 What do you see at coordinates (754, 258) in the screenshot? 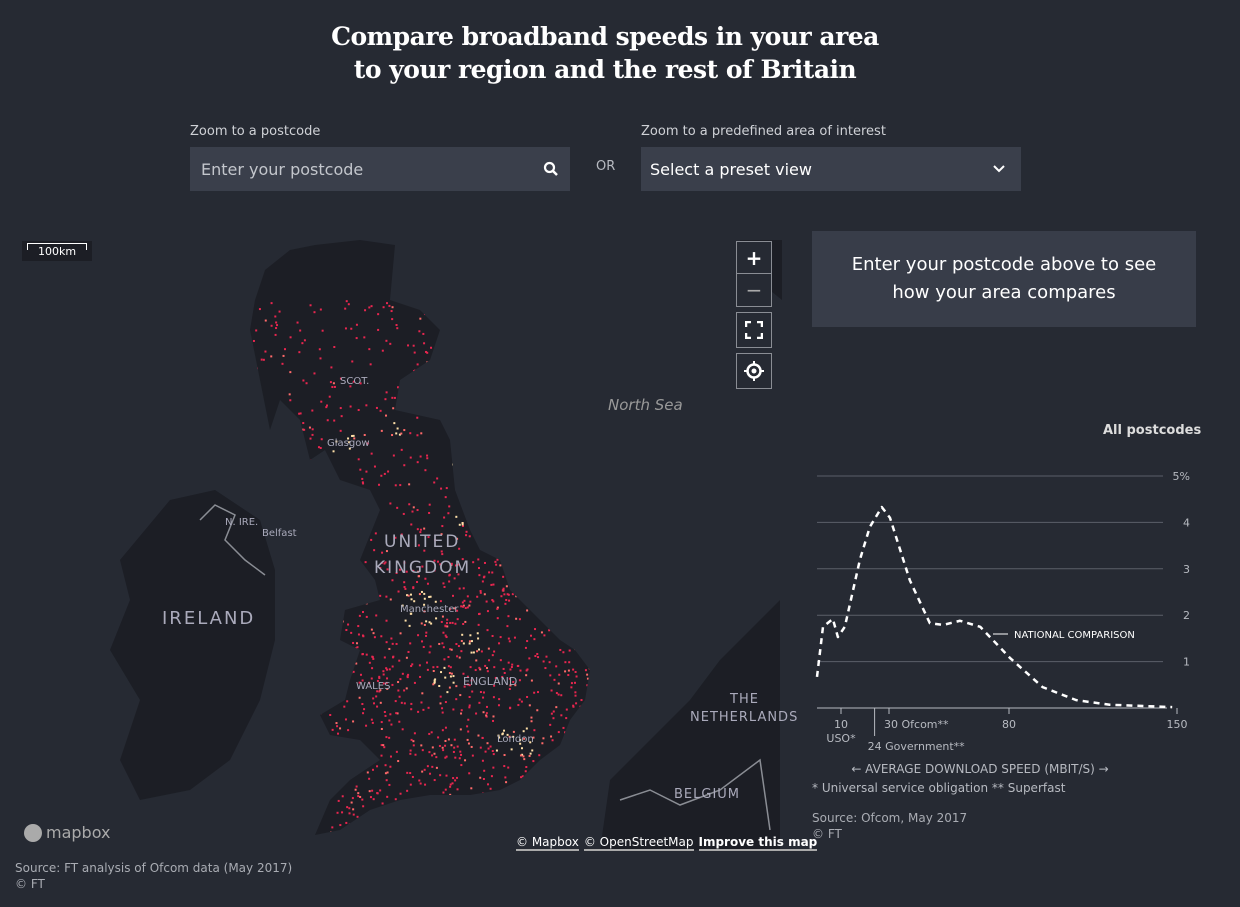
I see `zoom-in-button: +` at bounding box center [754, 258].